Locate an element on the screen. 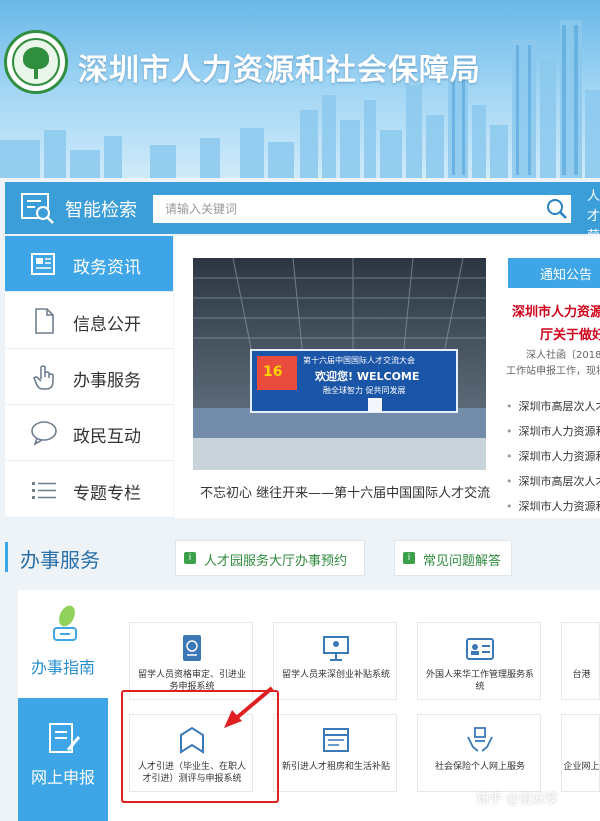 The height and width of the screenshot is (821, 600). tab-service-guide: 办事指南 is located at coordinates (63, 644).